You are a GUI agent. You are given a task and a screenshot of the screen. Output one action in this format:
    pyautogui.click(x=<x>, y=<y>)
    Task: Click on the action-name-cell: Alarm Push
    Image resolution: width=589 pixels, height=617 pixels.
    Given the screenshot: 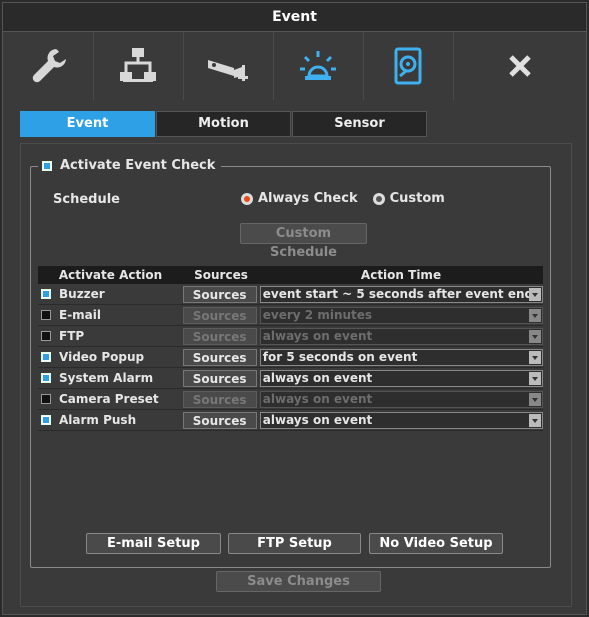 What is the action you would take?
    pyautogui.click(x=110, y=420)
    